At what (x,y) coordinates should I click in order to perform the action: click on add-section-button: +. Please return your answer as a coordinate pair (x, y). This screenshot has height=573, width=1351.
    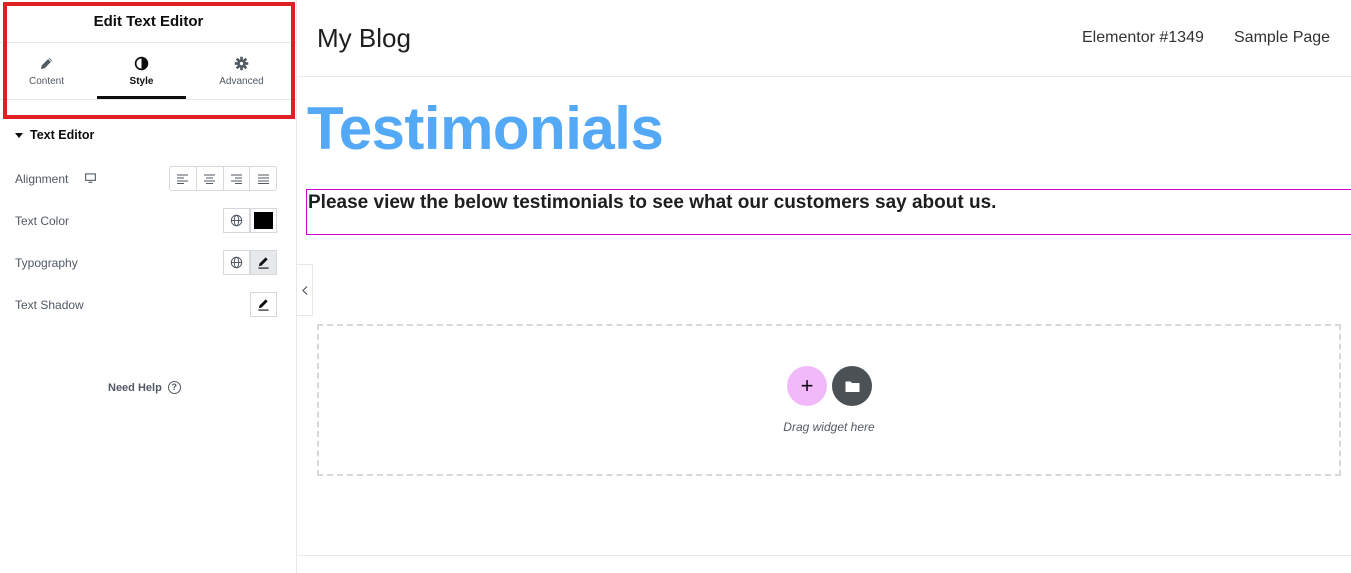
    Looking at the image, I should click on (807, 386).